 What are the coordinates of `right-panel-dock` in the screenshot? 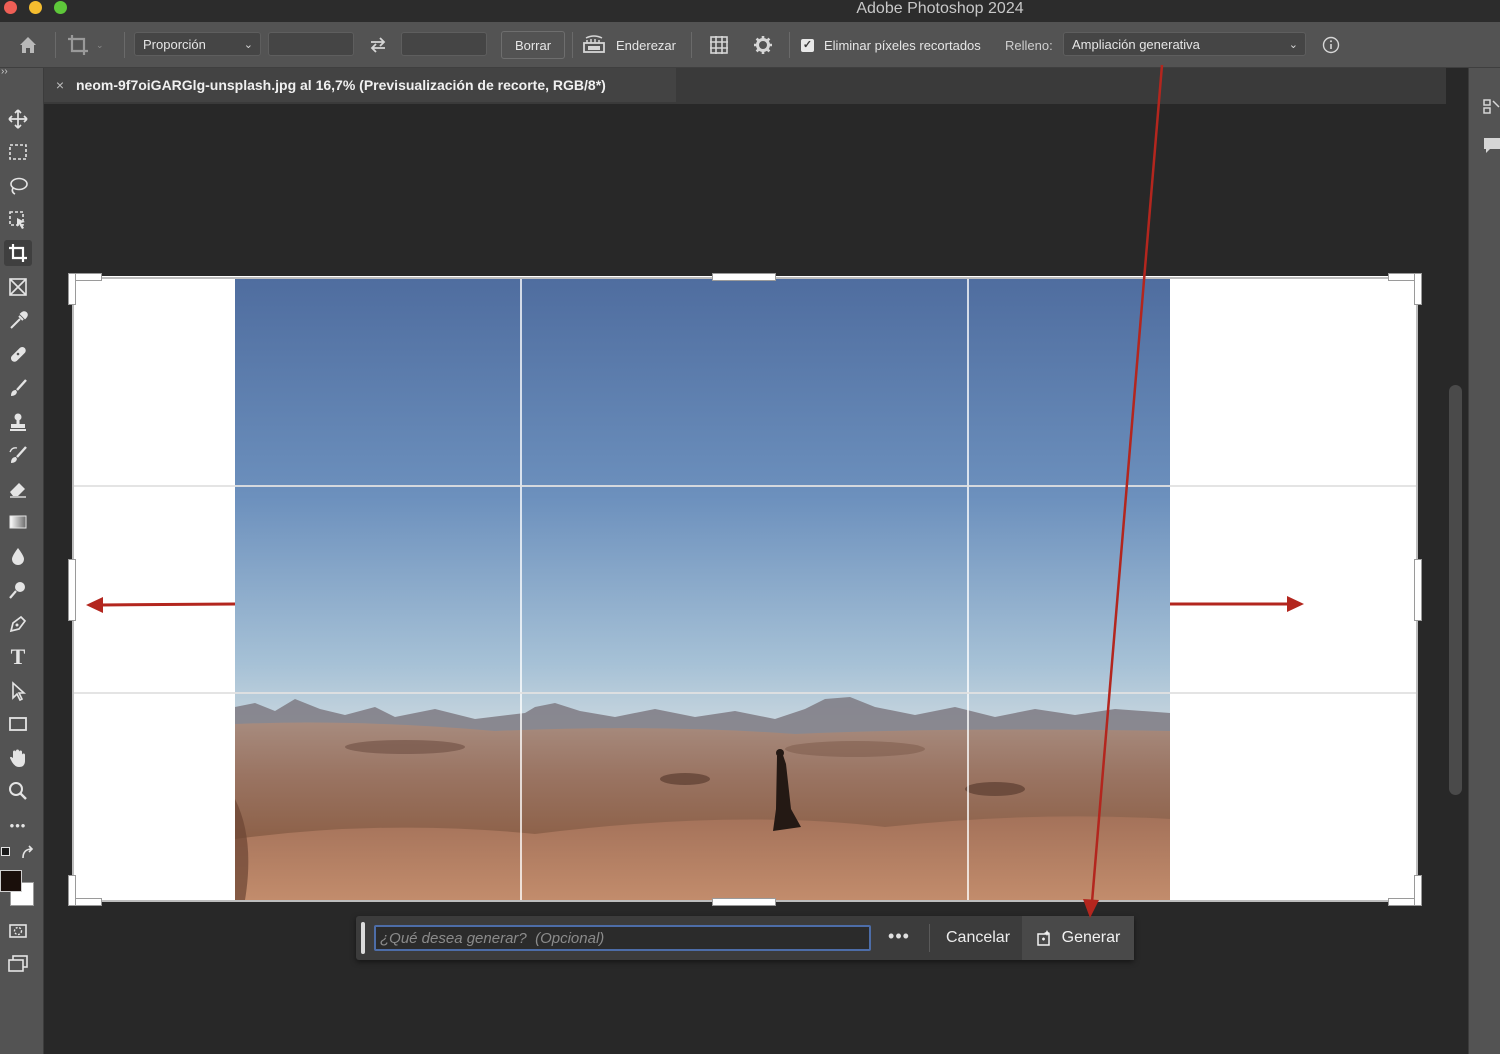 It's located at (1484, 561).